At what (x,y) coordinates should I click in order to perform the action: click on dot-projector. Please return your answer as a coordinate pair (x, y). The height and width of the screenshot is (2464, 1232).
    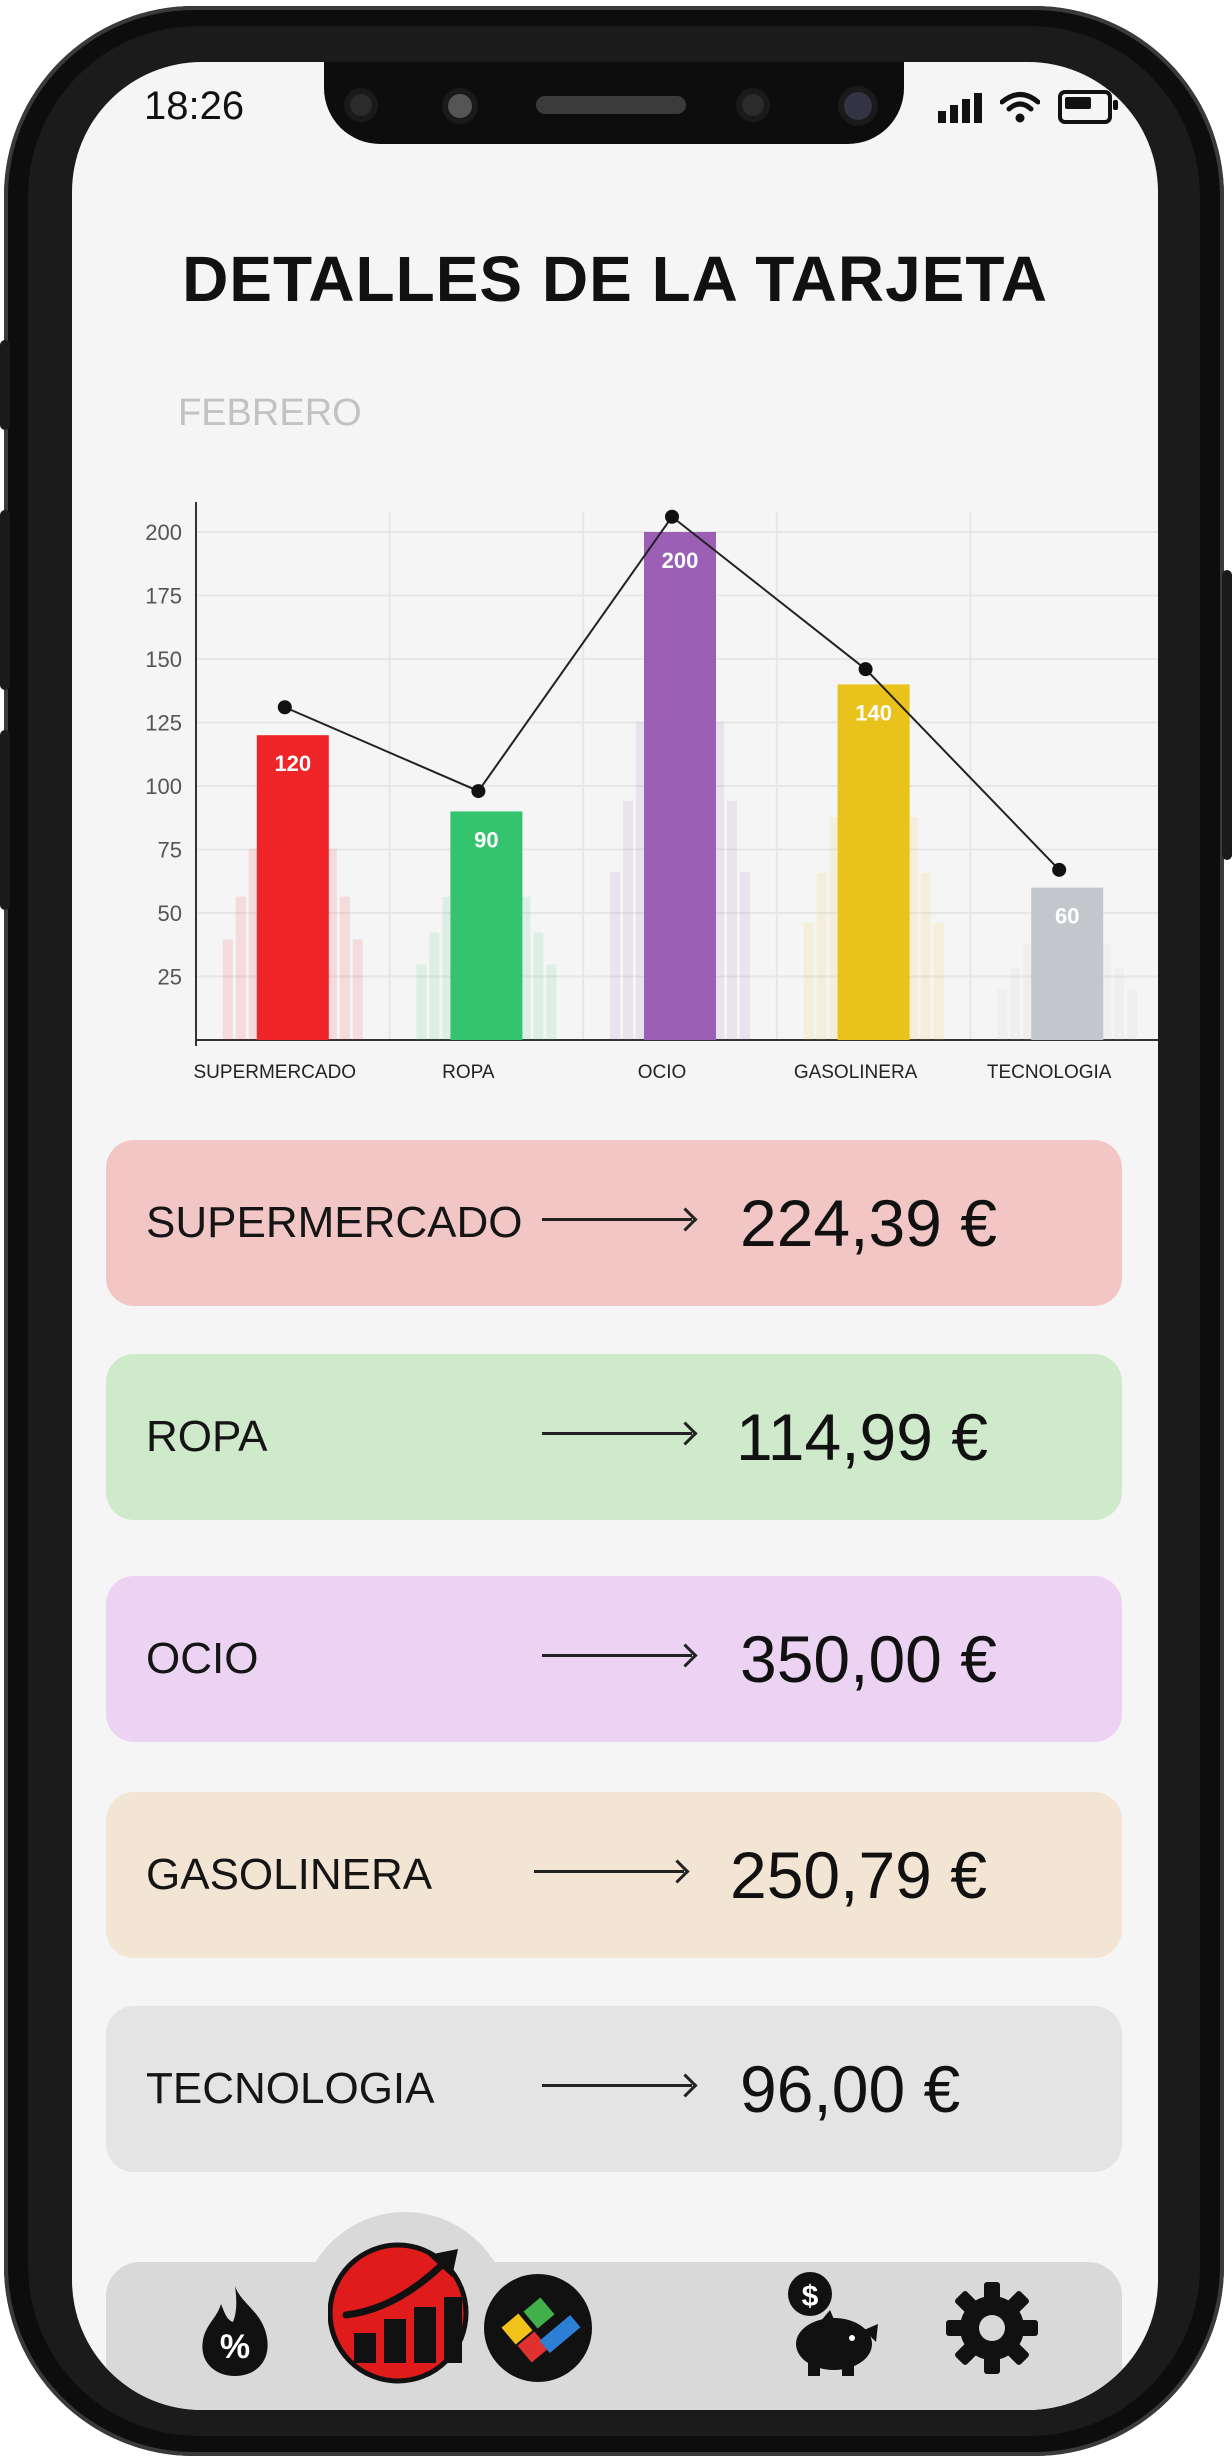
    Looking at the image, I should click on (858, 106).